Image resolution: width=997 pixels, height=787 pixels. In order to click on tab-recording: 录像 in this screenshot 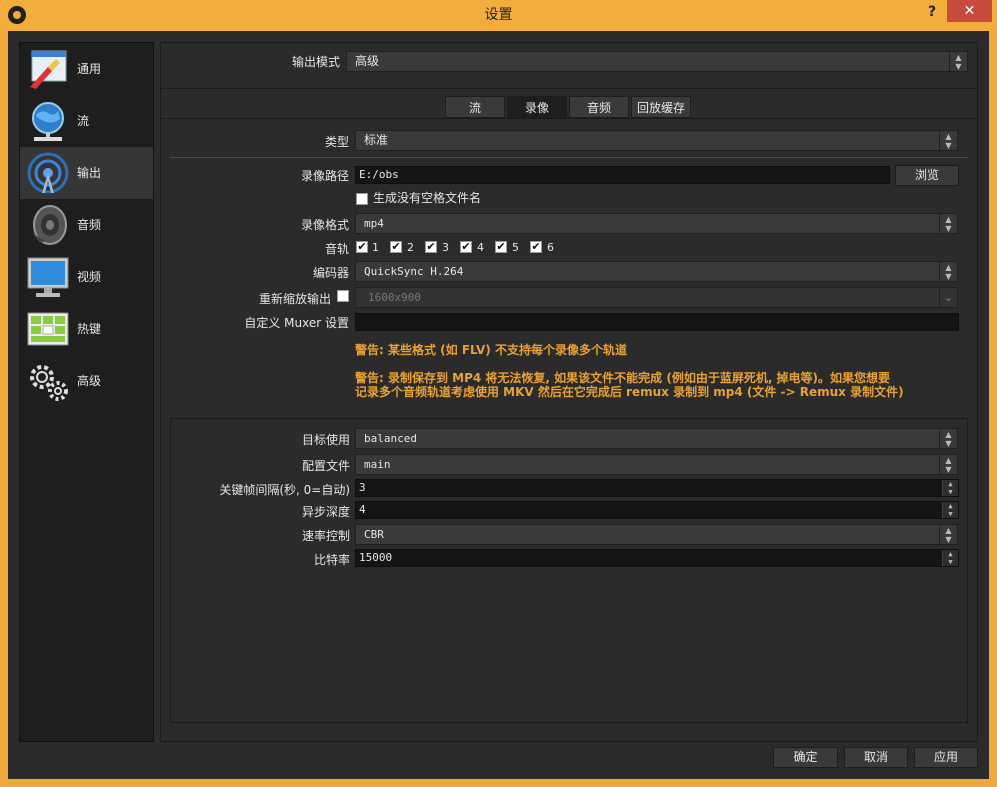, I will do `click(537, 107)`.